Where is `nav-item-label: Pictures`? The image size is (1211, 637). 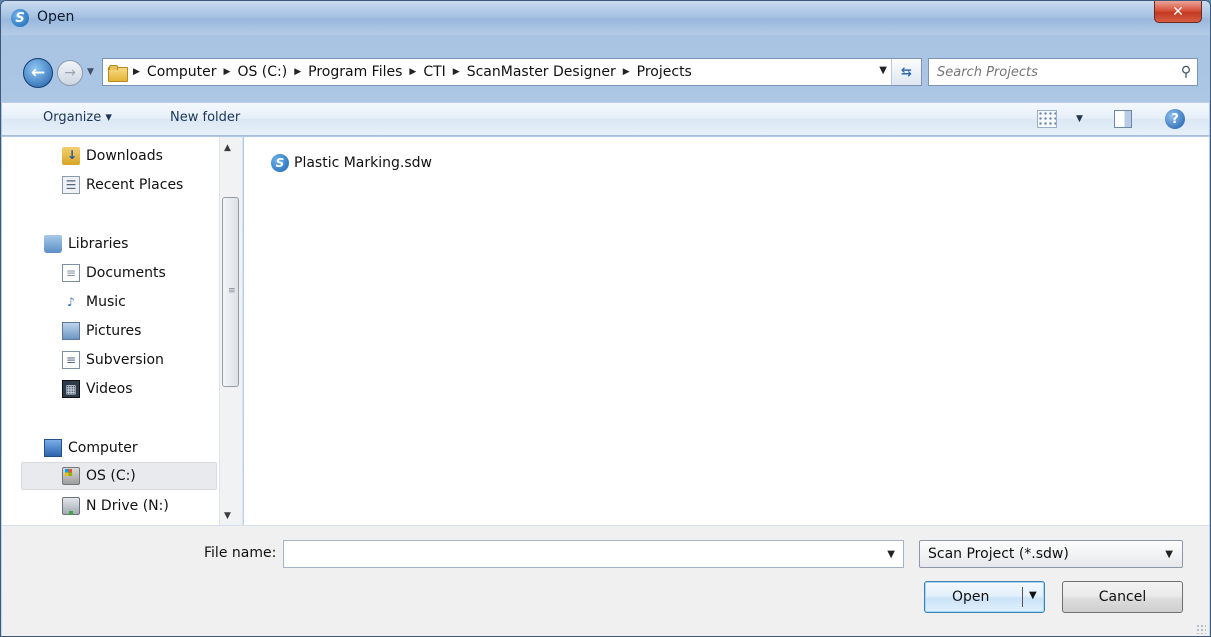 nav-item-label: Pictures is located at coordinates (114, 331).